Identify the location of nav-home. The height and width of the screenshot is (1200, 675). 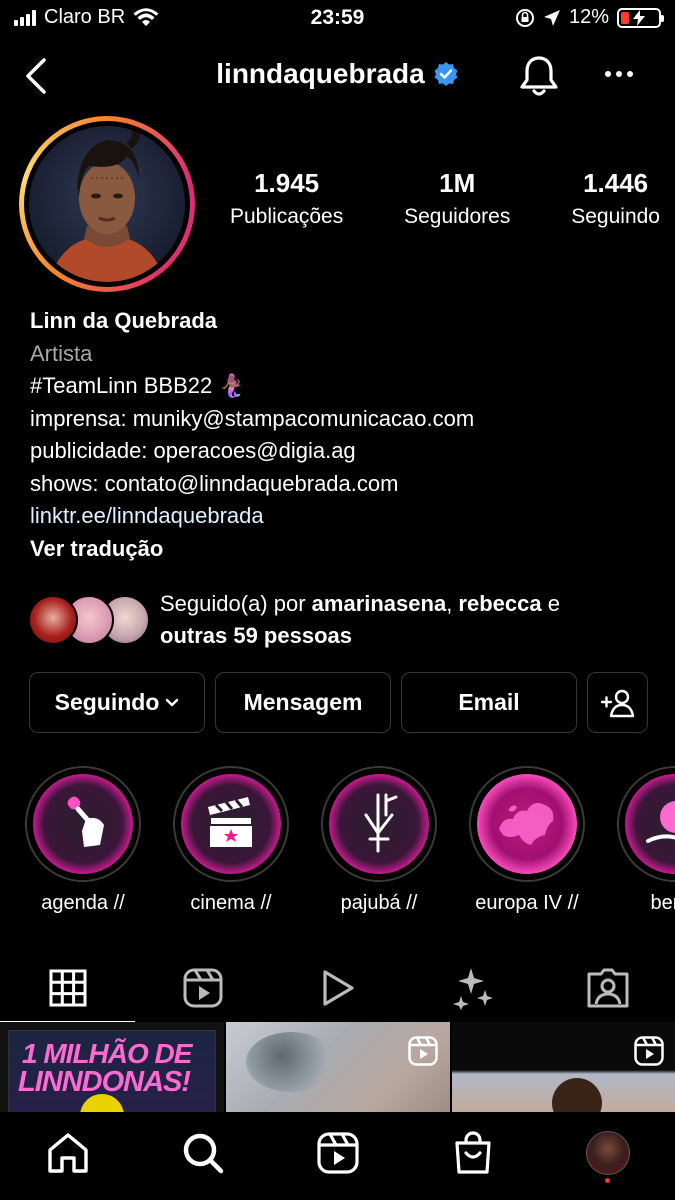
(68, 1153).